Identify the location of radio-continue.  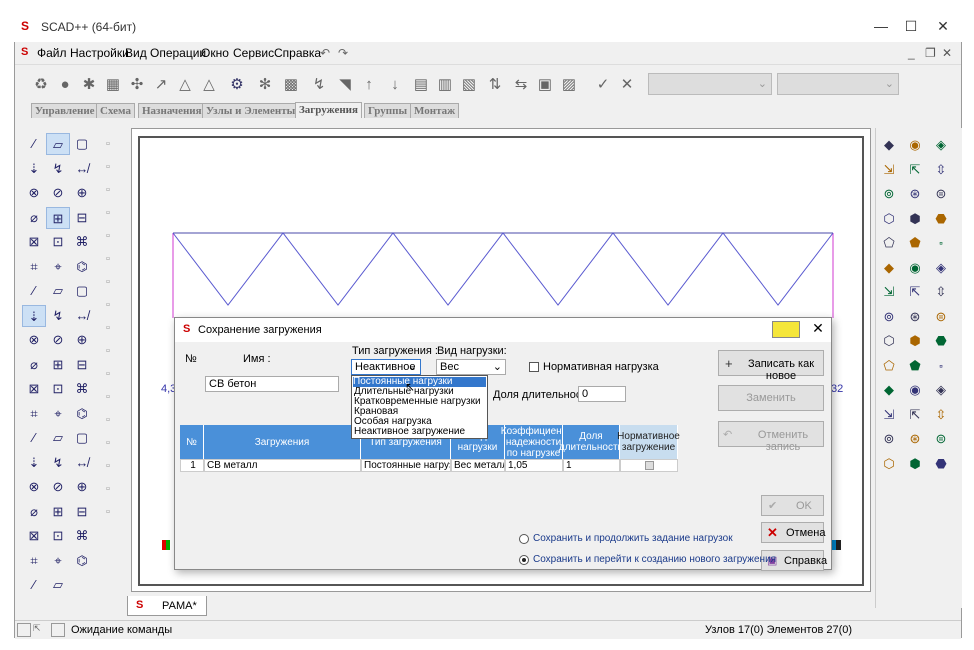
(524, 539).